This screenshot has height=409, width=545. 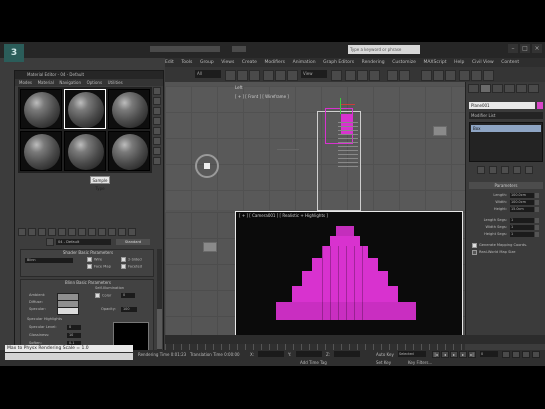 What do you see at coordinates (497, 88) in the screenshot?
I see `hierarchy-tab-icon` at bounding box center [497, 88].